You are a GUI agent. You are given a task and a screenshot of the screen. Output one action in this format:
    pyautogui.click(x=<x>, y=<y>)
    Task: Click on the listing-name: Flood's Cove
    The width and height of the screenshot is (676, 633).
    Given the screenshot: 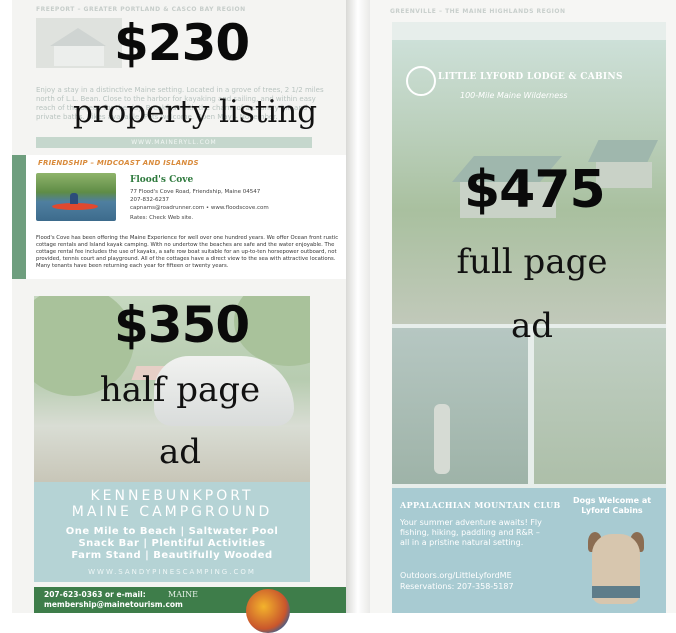 What is the action you would take?
    pyautogui.click(x=162, y=180)
    